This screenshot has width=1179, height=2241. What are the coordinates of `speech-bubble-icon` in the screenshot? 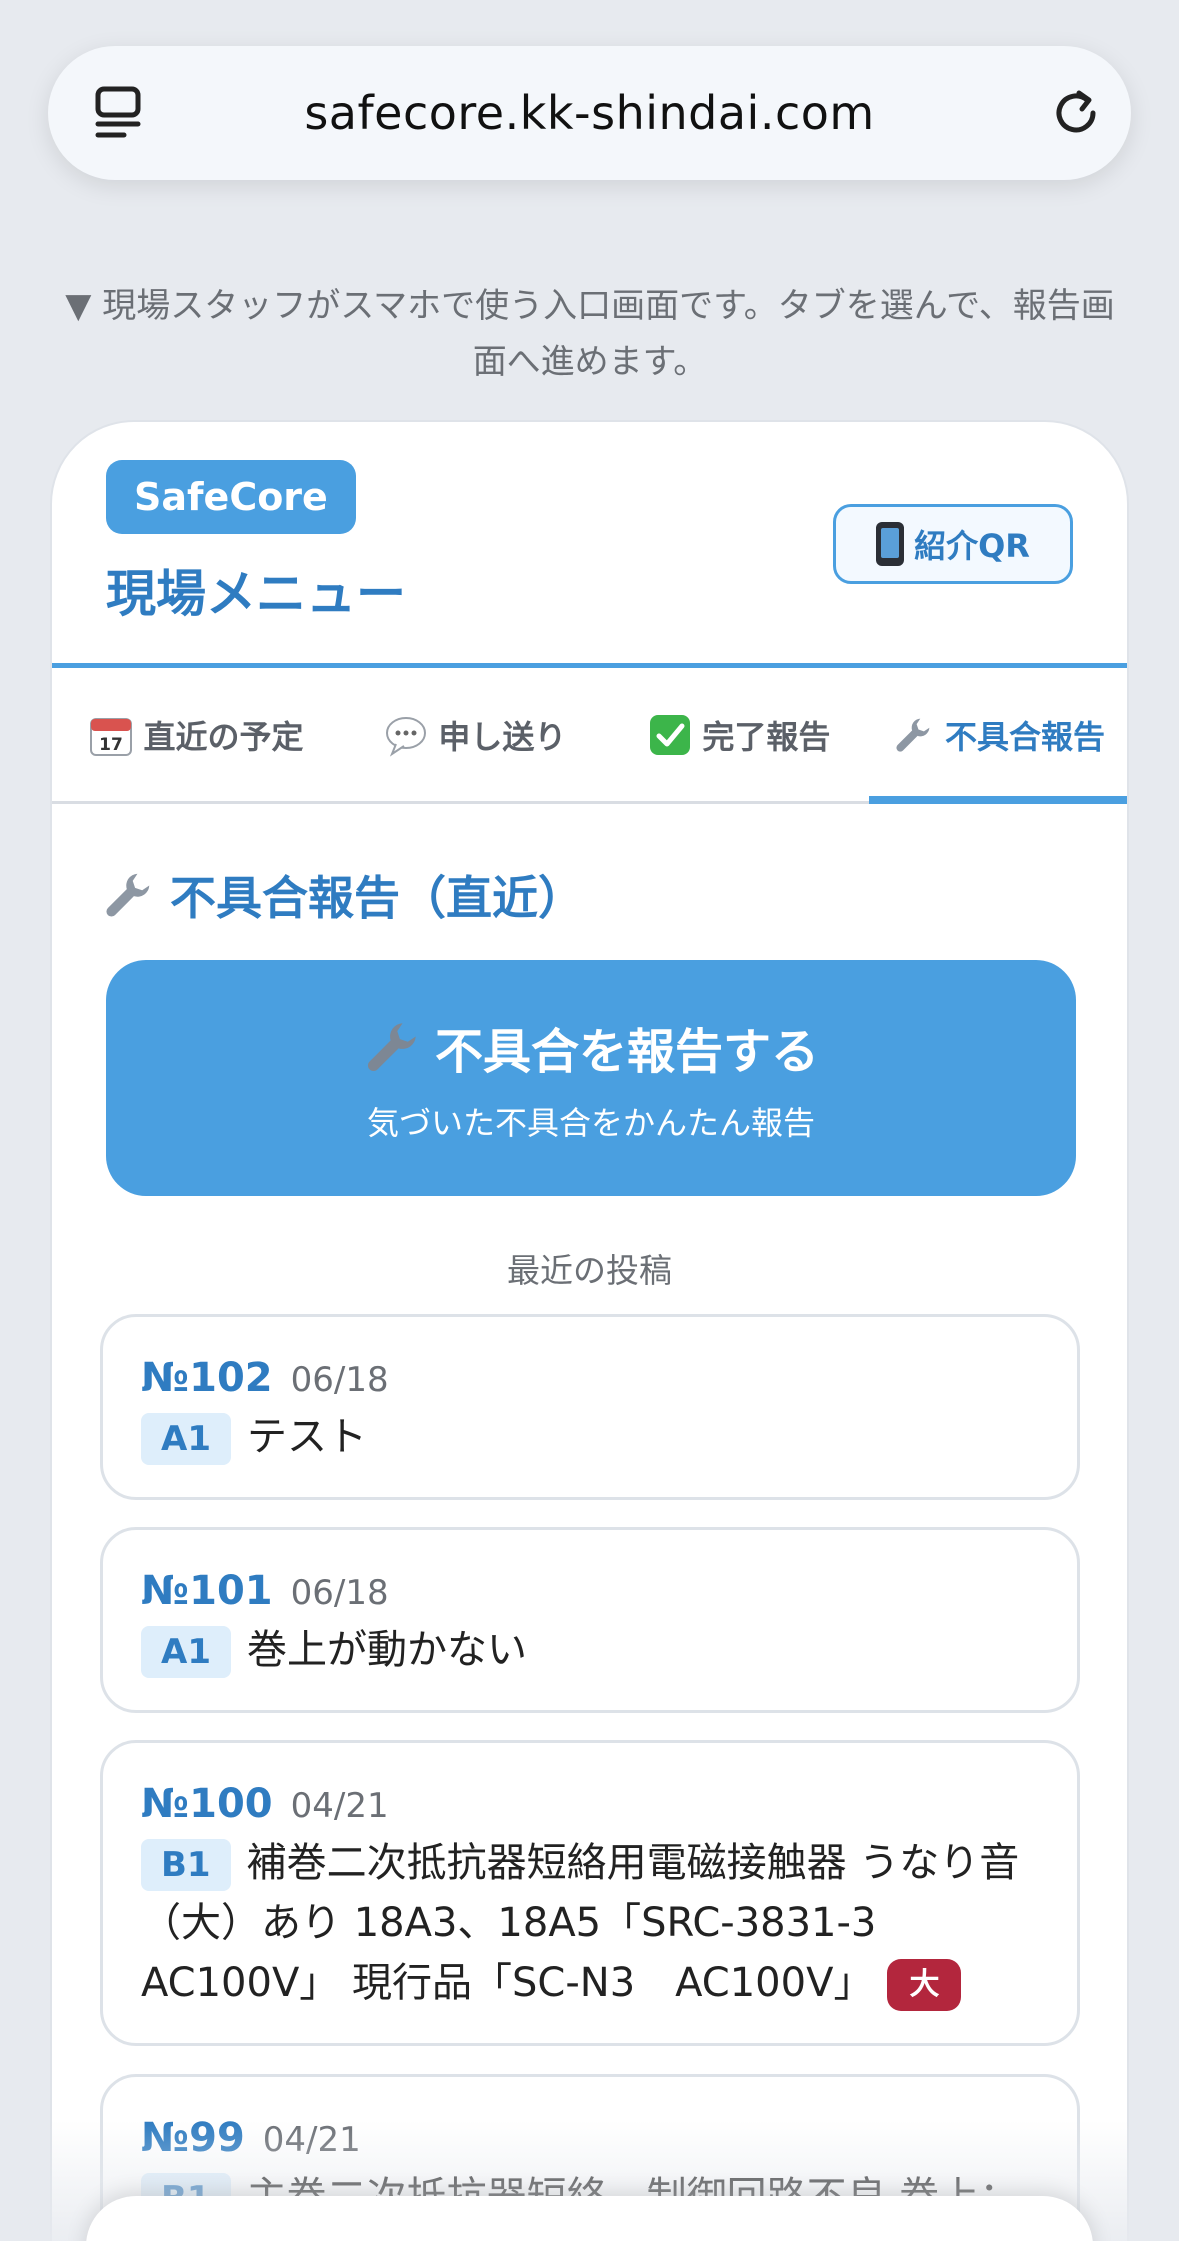 It's located at (406, 735).